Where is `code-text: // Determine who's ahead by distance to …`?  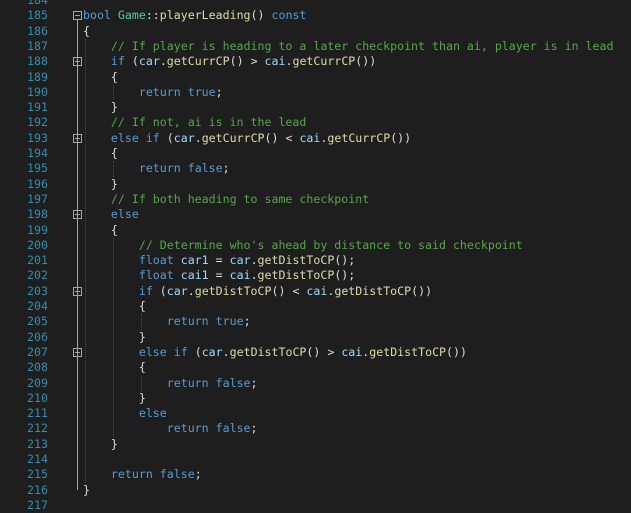 code-text: // Determine who's ahead by distance to … is located at coordinates (303, 245).